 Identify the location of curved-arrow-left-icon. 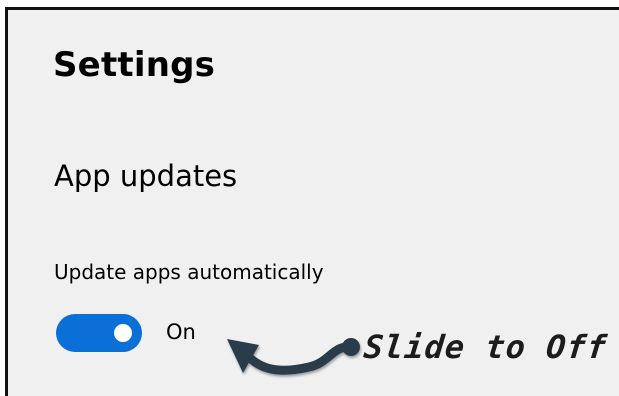
(293, 356).